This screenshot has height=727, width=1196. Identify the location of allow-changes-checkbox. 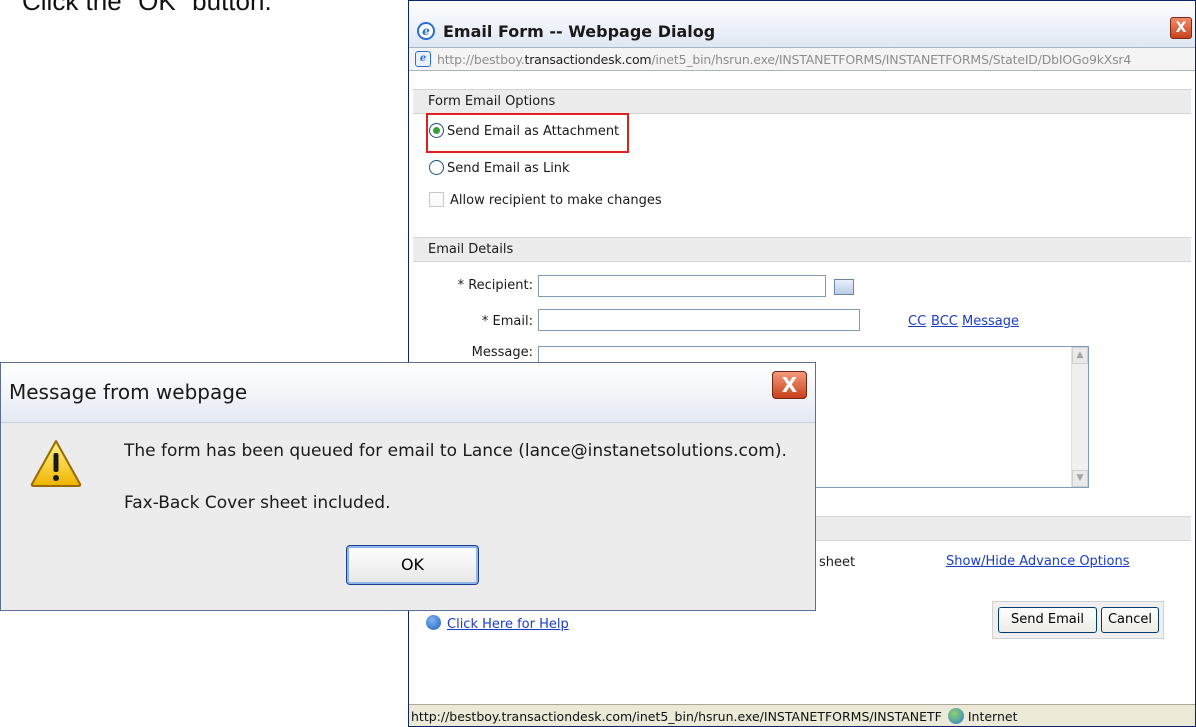
(436, 199).